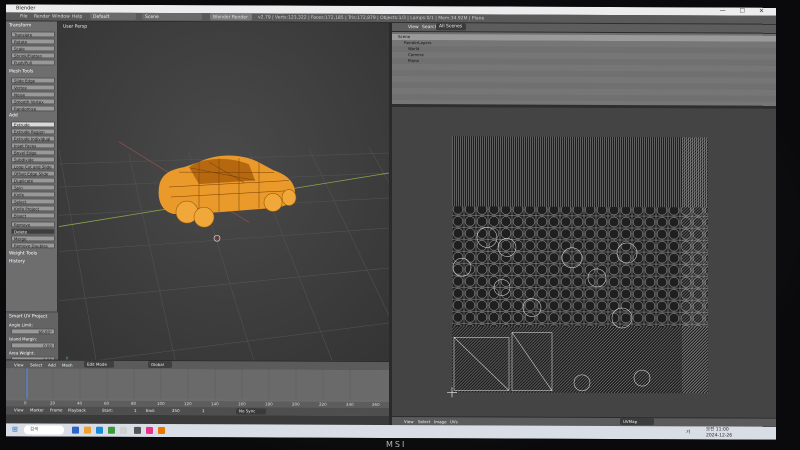  I want to click on tool-push-pull: Push/Pull, so click(33, 62).